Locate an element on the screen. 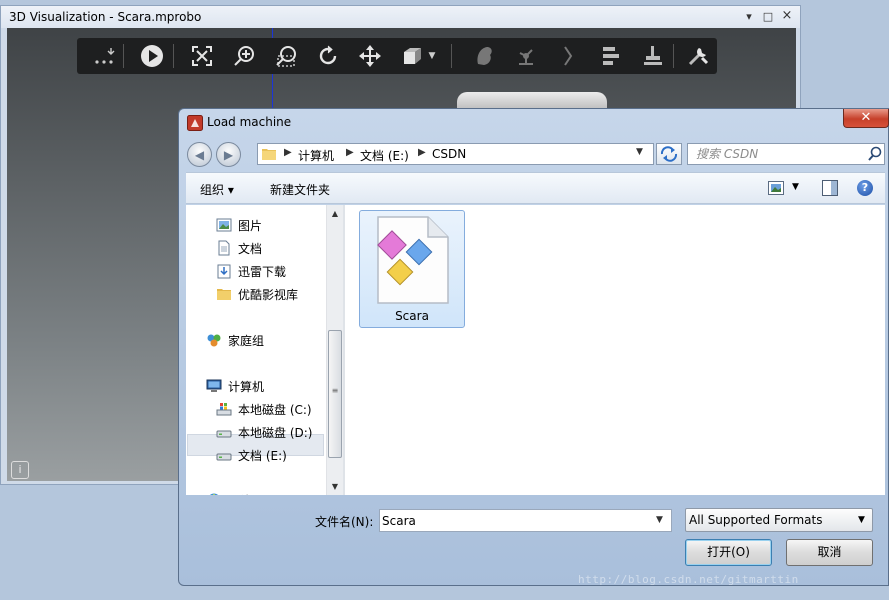  robot-arm-icon is located at coordinates (526, 56).